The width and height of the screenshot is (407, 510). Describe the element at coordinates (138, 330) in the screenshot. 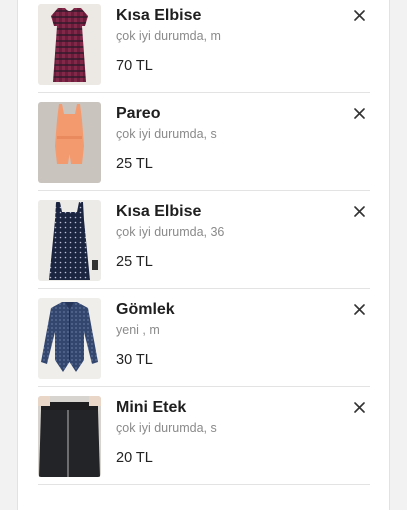

I see `item-condition-size: yeni , m` at that location.